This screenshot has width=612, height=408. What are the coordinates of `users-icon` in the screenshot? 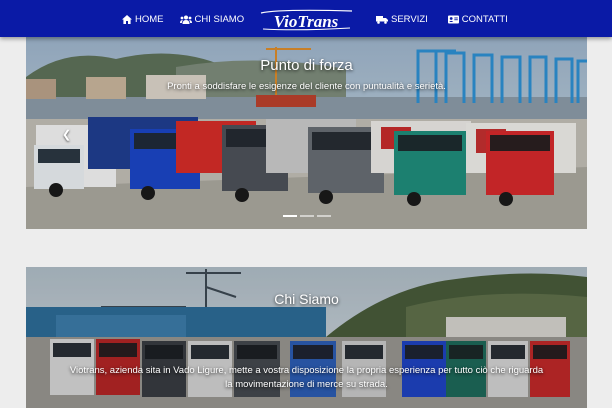 It's located at (185, 19).